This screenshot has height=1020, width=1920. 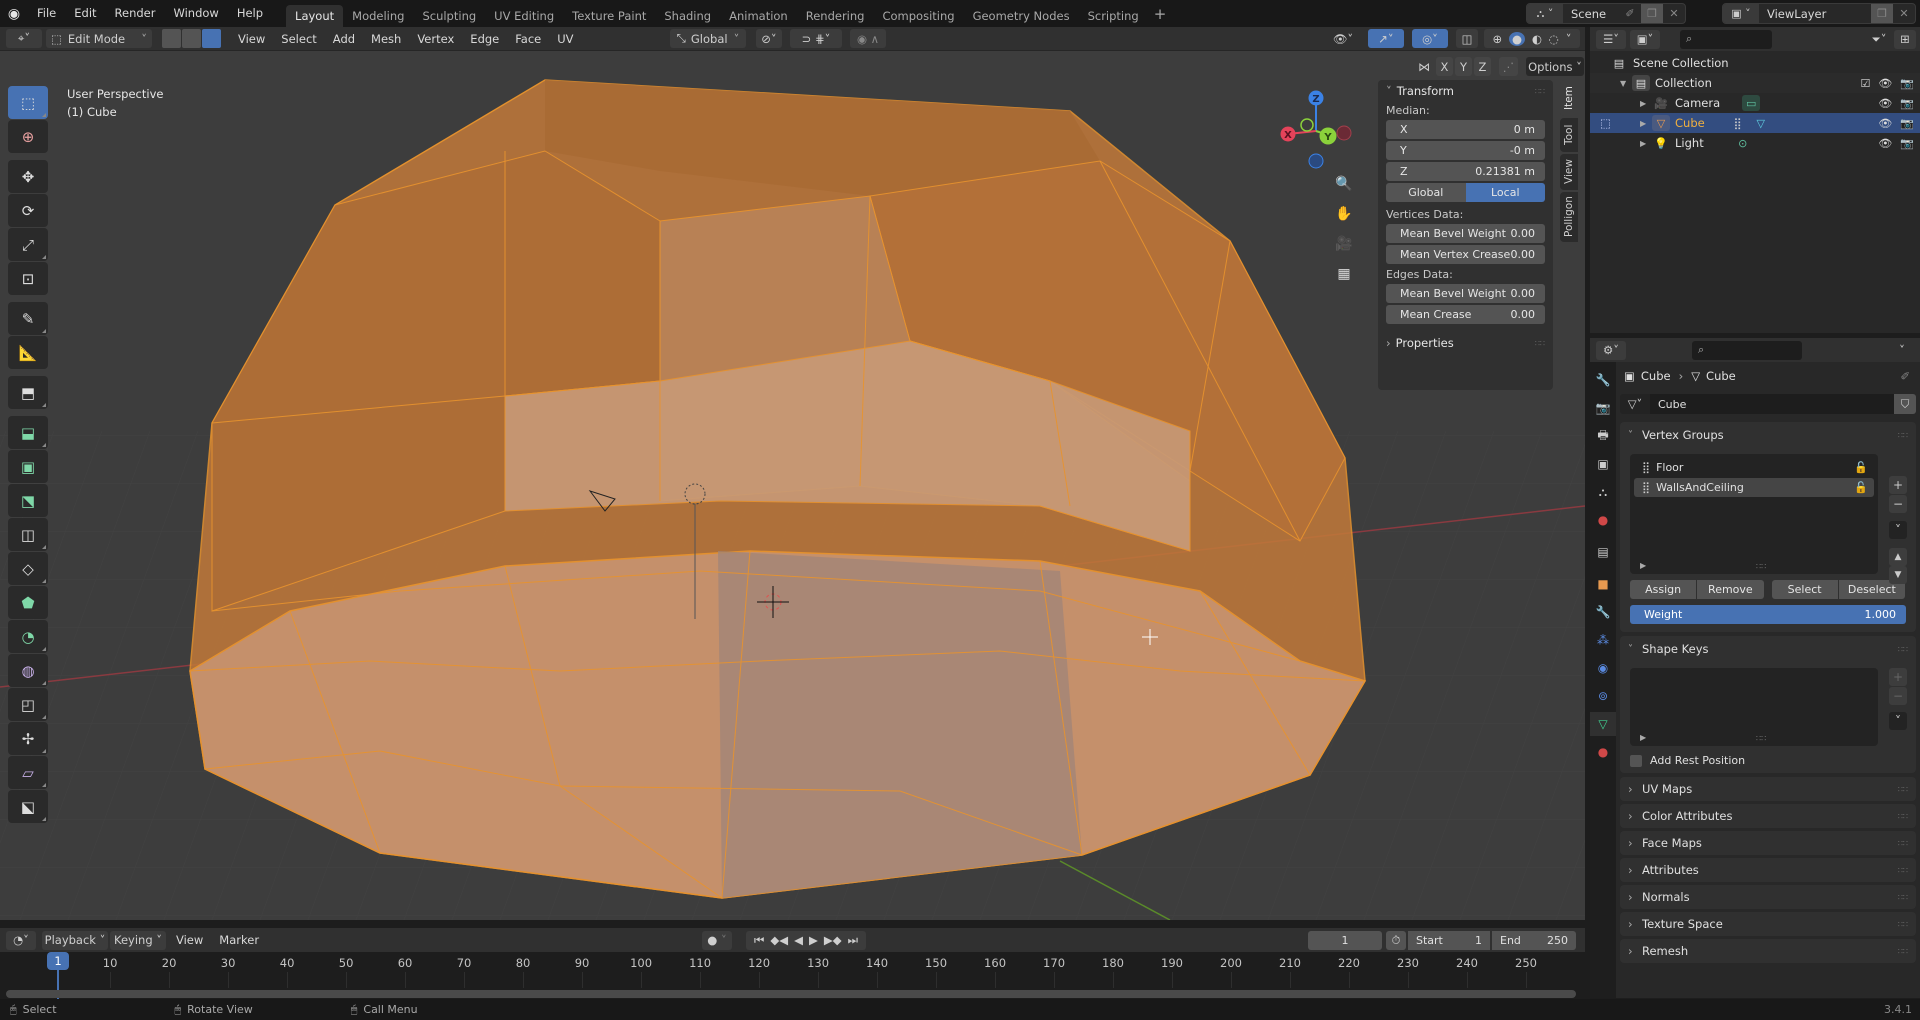 I want to click on rip-region-tool: ⬕, so click(x=28, y=806).